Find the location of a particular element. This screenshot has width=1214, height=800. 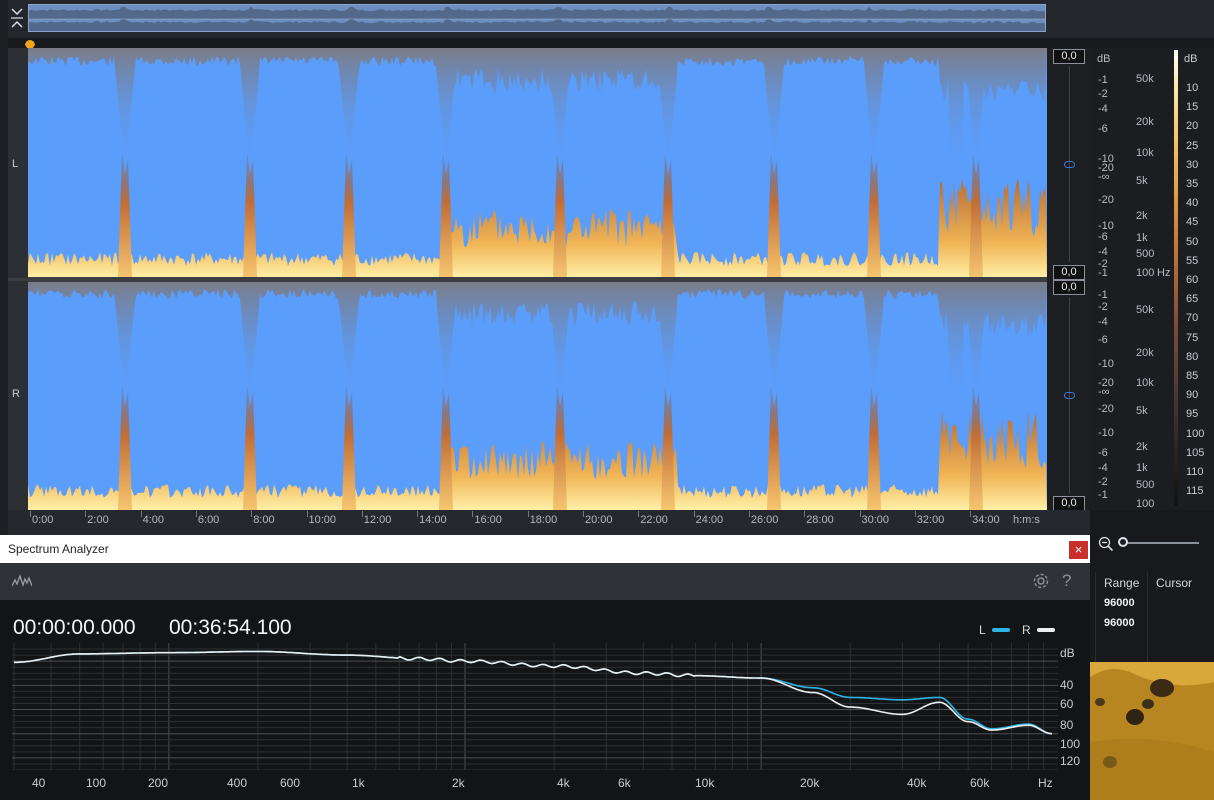

time-ruler-label: 28:00 is located at coordinates (820, 520).